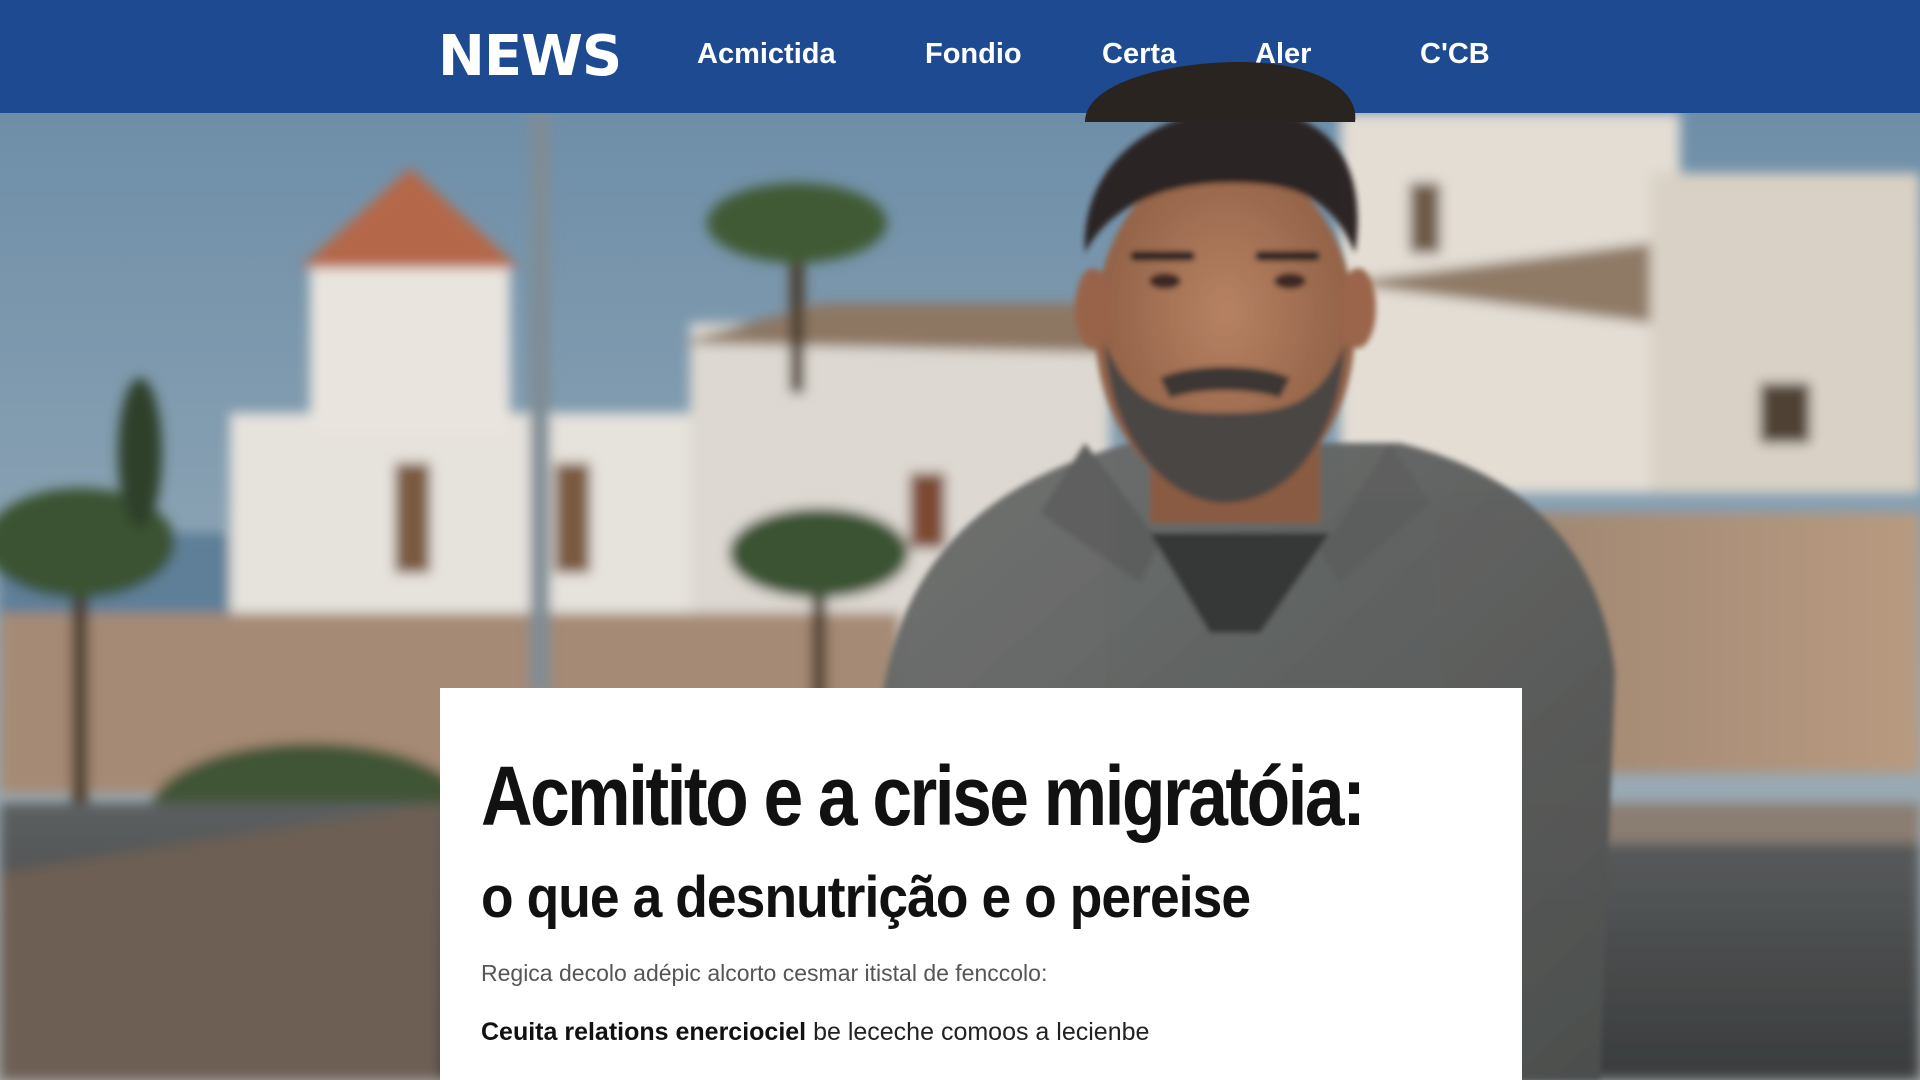  What do you see at coordinates (866, 897) in the screenshot?
I see `article-subheadline: o que a desnutrição e o pereise` at bounding box center [866, 897].